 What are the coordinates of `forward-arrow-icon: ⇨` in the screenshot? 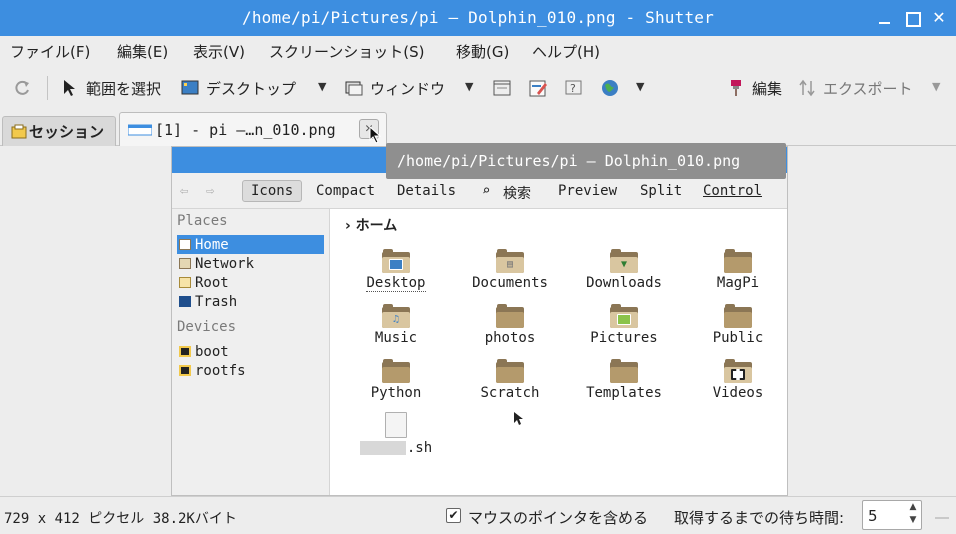 It's located at (210, 191).